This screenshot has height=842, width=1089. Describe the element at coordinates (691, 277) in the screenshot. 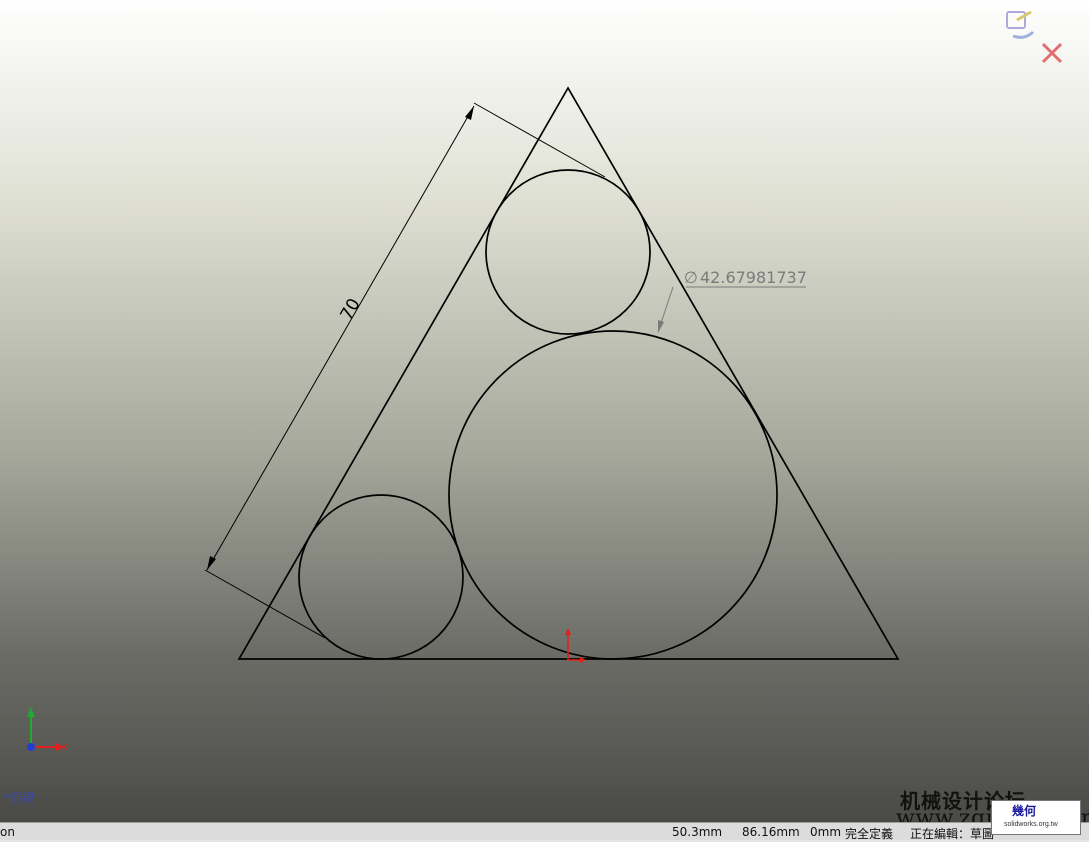

I see `diameter-symbol: ∅` at that location.